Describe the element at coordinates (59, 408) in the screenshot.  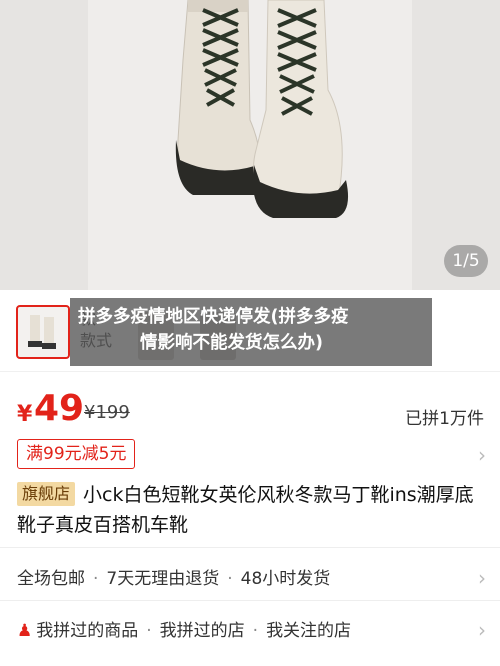
I see `price-value: 49` at that location.